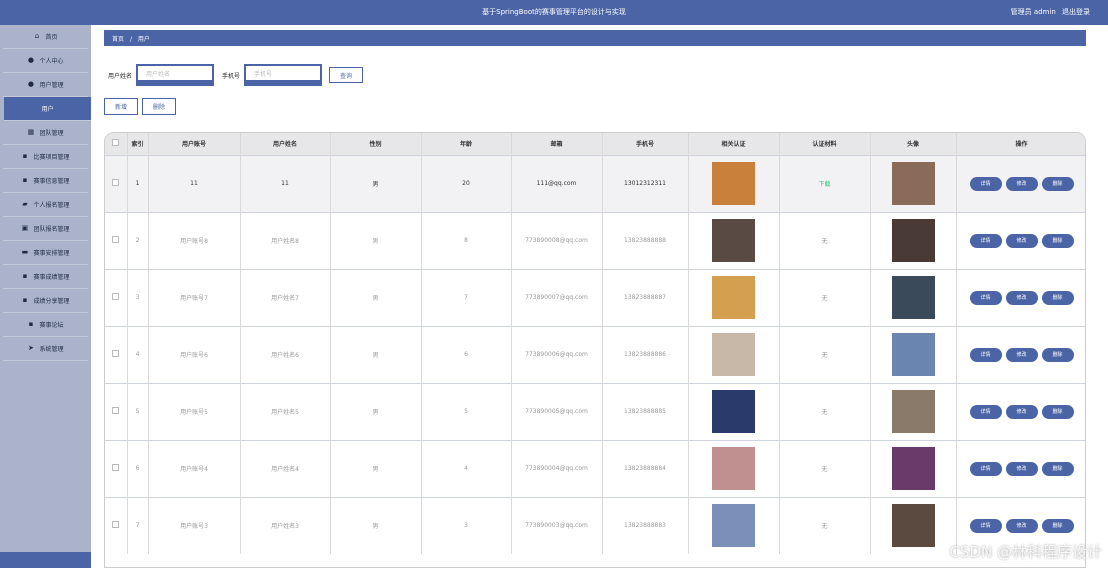  What do you see at coordinates (194, 241) in the screenshot?
I see `account-cell-text: 用户账号8` at bounding box center [194, 241].